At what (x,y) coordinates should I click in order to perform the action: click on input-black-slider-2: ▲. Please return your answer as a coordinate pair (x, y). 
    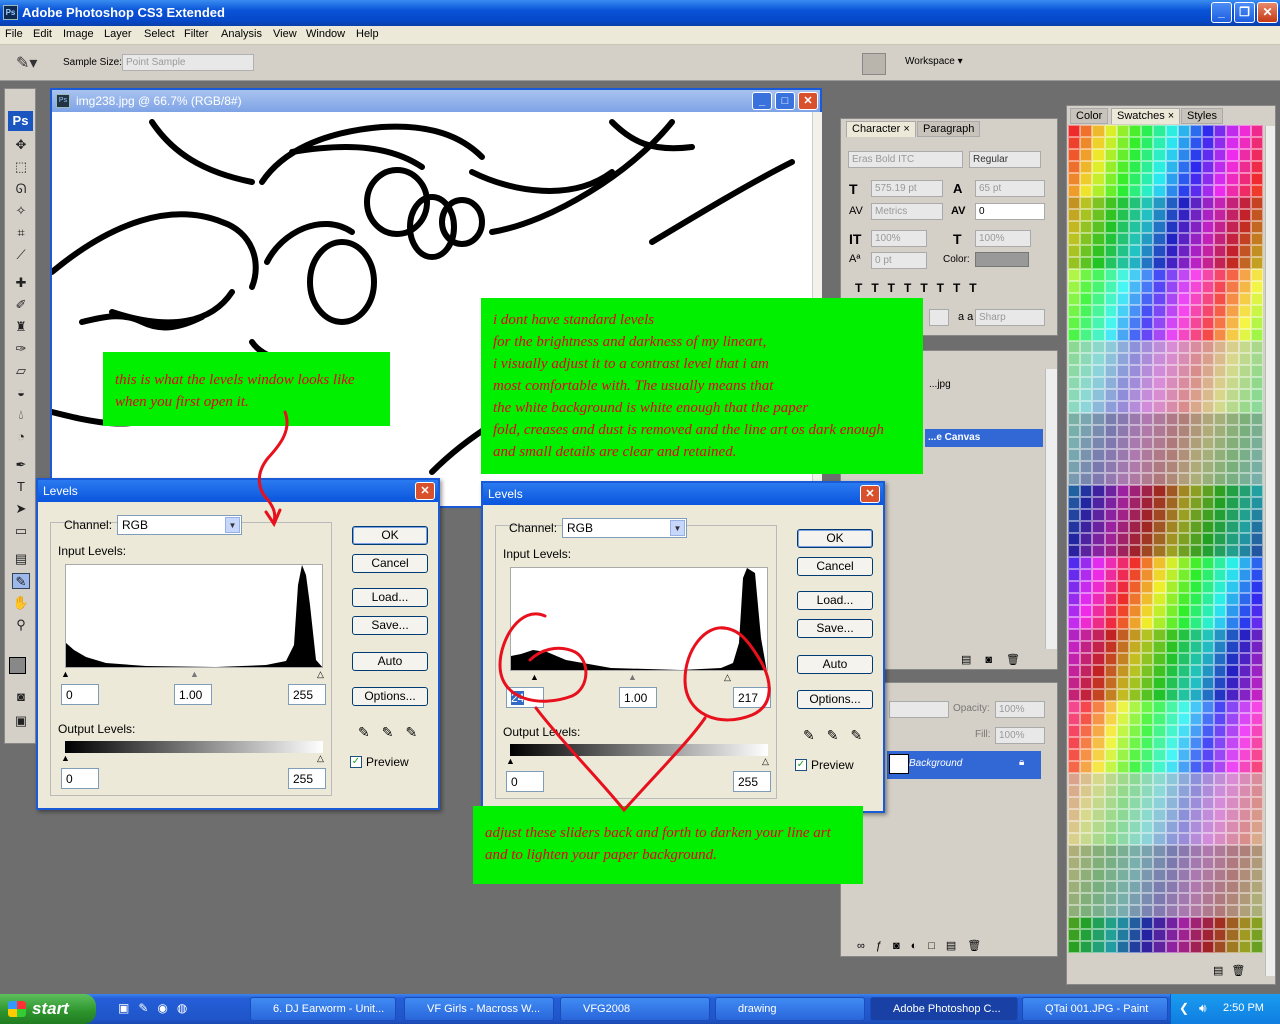
    Looking at the image, I should click on (534, 677).